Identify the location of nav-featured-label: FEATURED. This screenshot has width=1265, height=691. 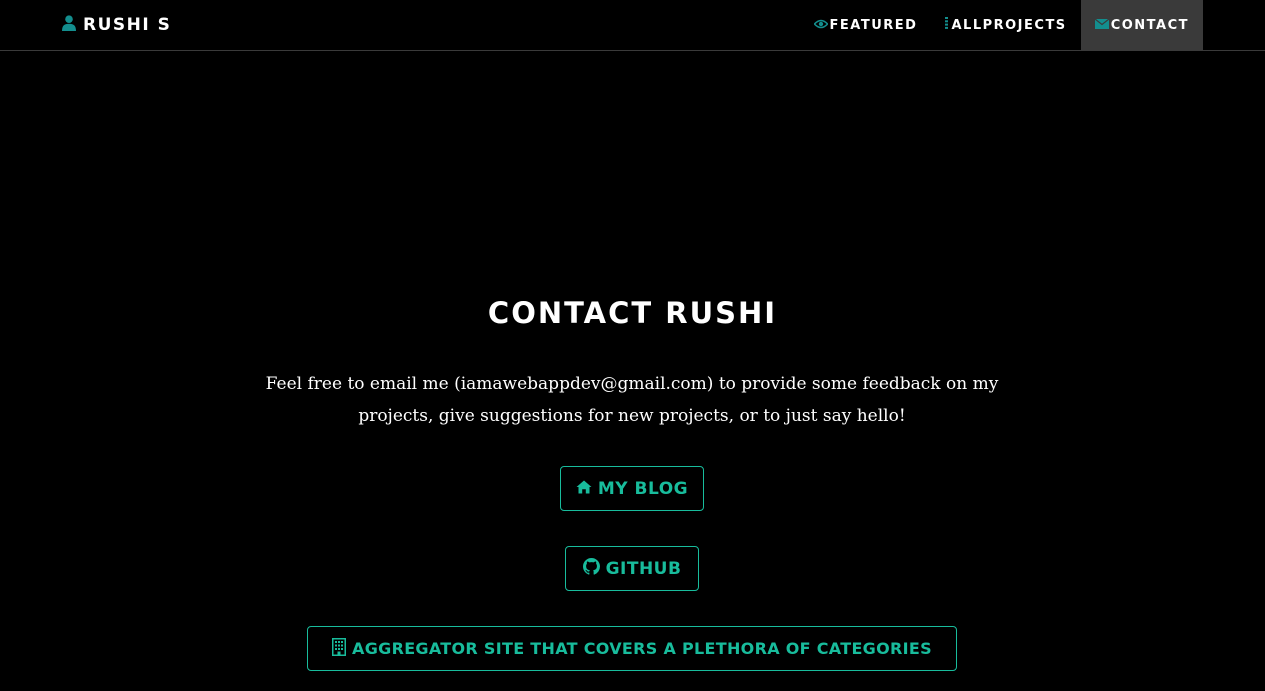
(873, 25).